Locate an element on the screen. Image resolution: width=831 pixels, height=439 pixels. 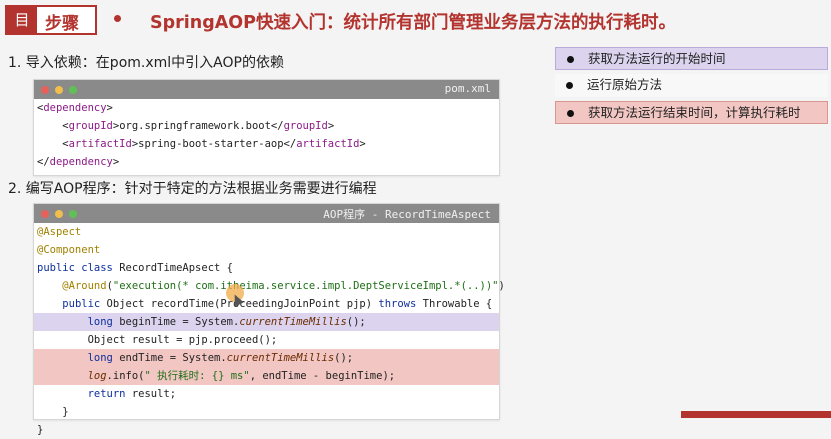
page-title: SpringAOP快速入门：统计所有部门管理业务层方法的执行耗时。 is located at coordinates (413, 23).